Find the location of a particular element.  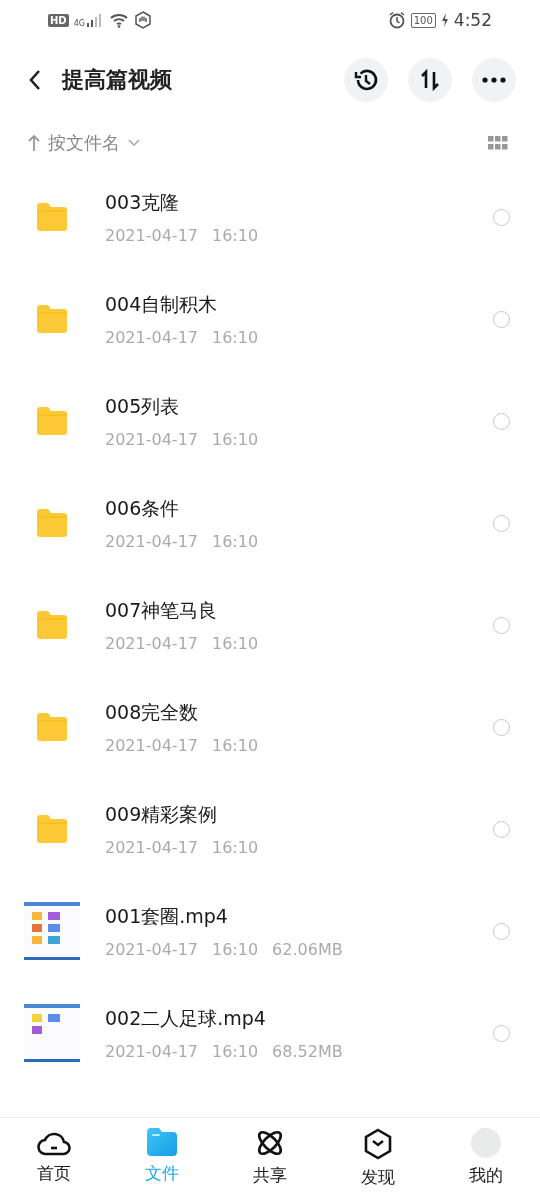

hd-indicator: HD is located at coordinates (58, 20).